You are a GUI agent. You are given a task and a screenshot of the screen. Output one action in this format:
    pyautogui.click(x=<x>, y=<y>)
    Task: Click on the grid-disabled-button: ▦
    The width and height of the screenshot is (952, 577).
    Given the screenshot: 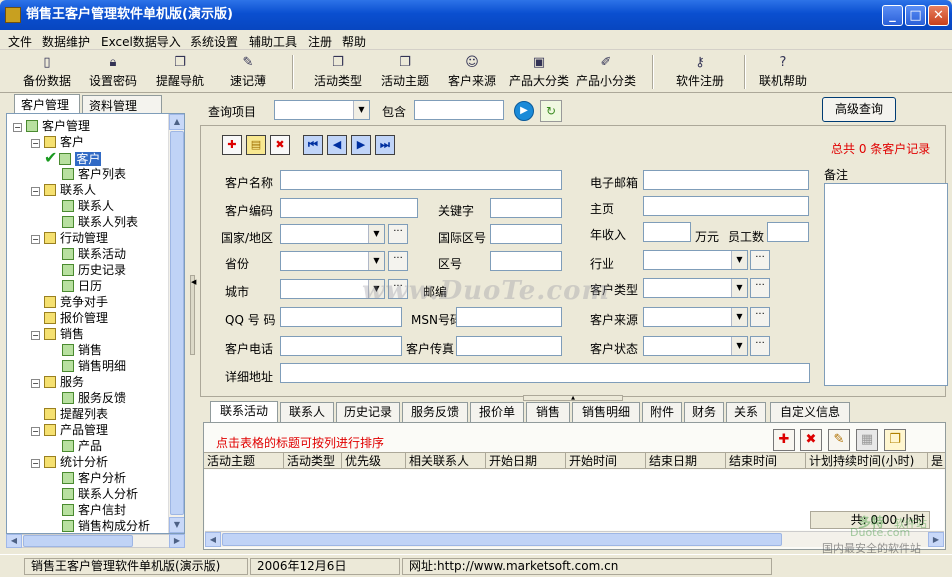 What is the action you would take?
    pyautogui.click(x=867, y=440)
    